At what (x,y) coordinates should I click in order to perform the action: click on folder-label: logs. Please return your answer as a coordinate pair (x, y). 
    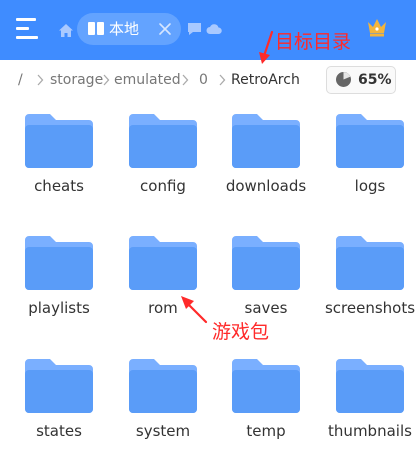
    Looking at the image, I should click on (370, 186).